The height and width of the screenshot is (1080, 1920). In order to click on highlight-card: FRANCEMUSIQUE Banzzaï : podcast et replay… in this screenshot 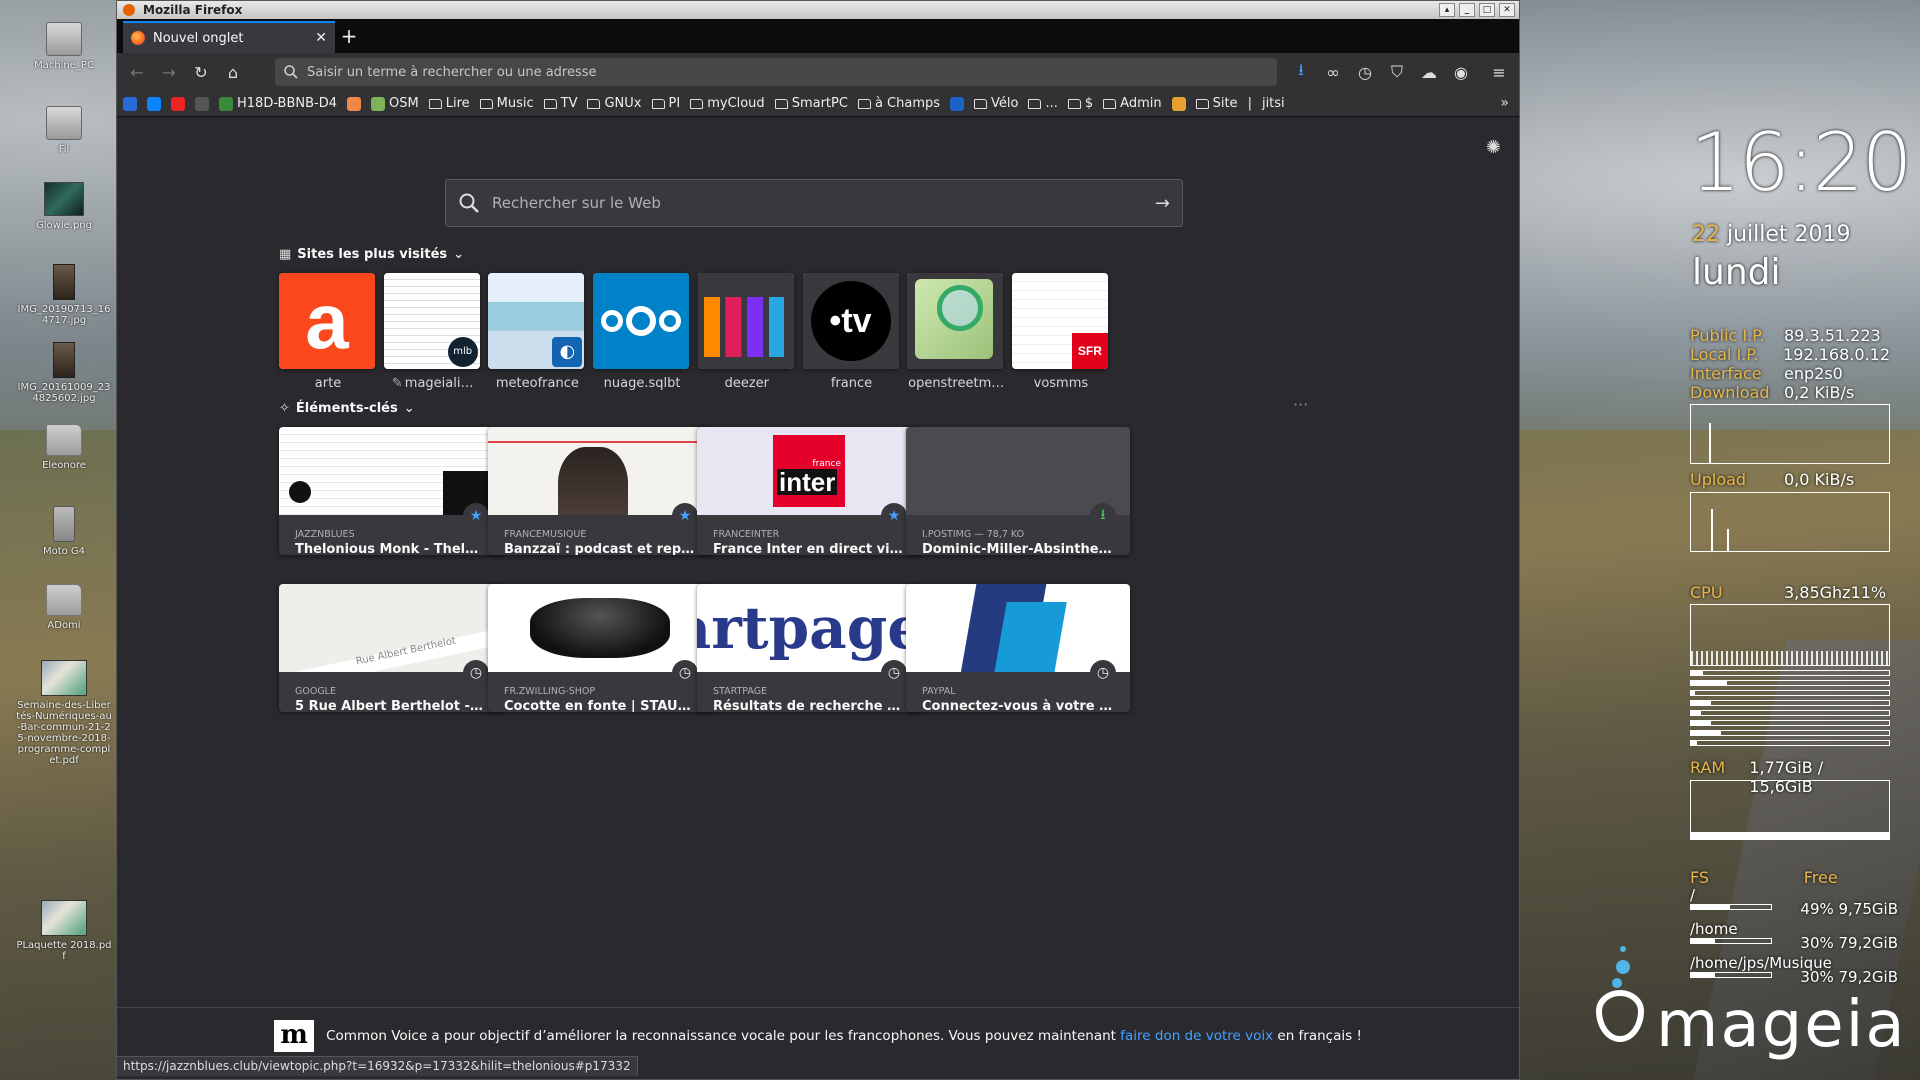, I will do `click(600, 491)`.